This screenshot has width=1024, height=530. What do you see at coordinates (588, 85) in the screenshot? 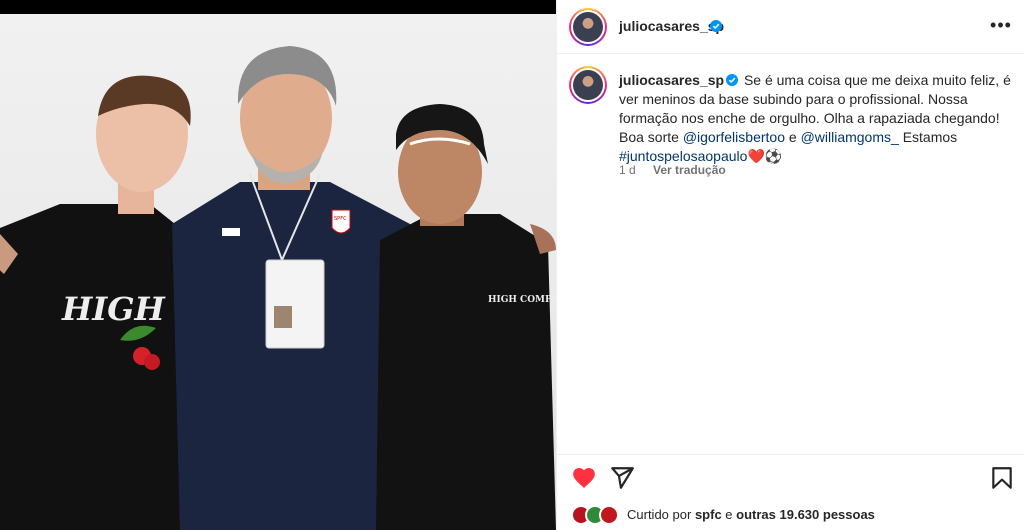
I see `caption-author-avatar` at bounding box center [588, 85].